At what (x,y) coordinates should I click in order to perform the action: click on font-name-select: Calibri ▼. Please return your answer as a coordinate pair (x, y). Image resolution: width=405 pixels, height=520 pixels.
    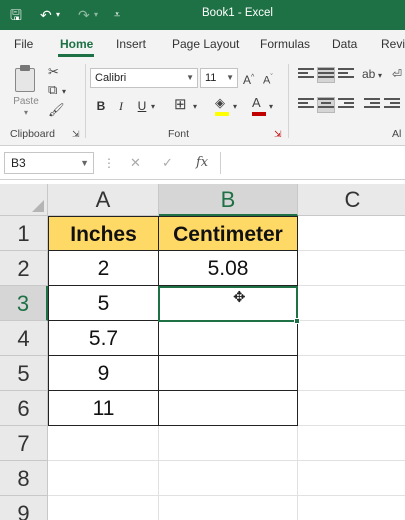
    Looking at the image, I should click on (144, 78).